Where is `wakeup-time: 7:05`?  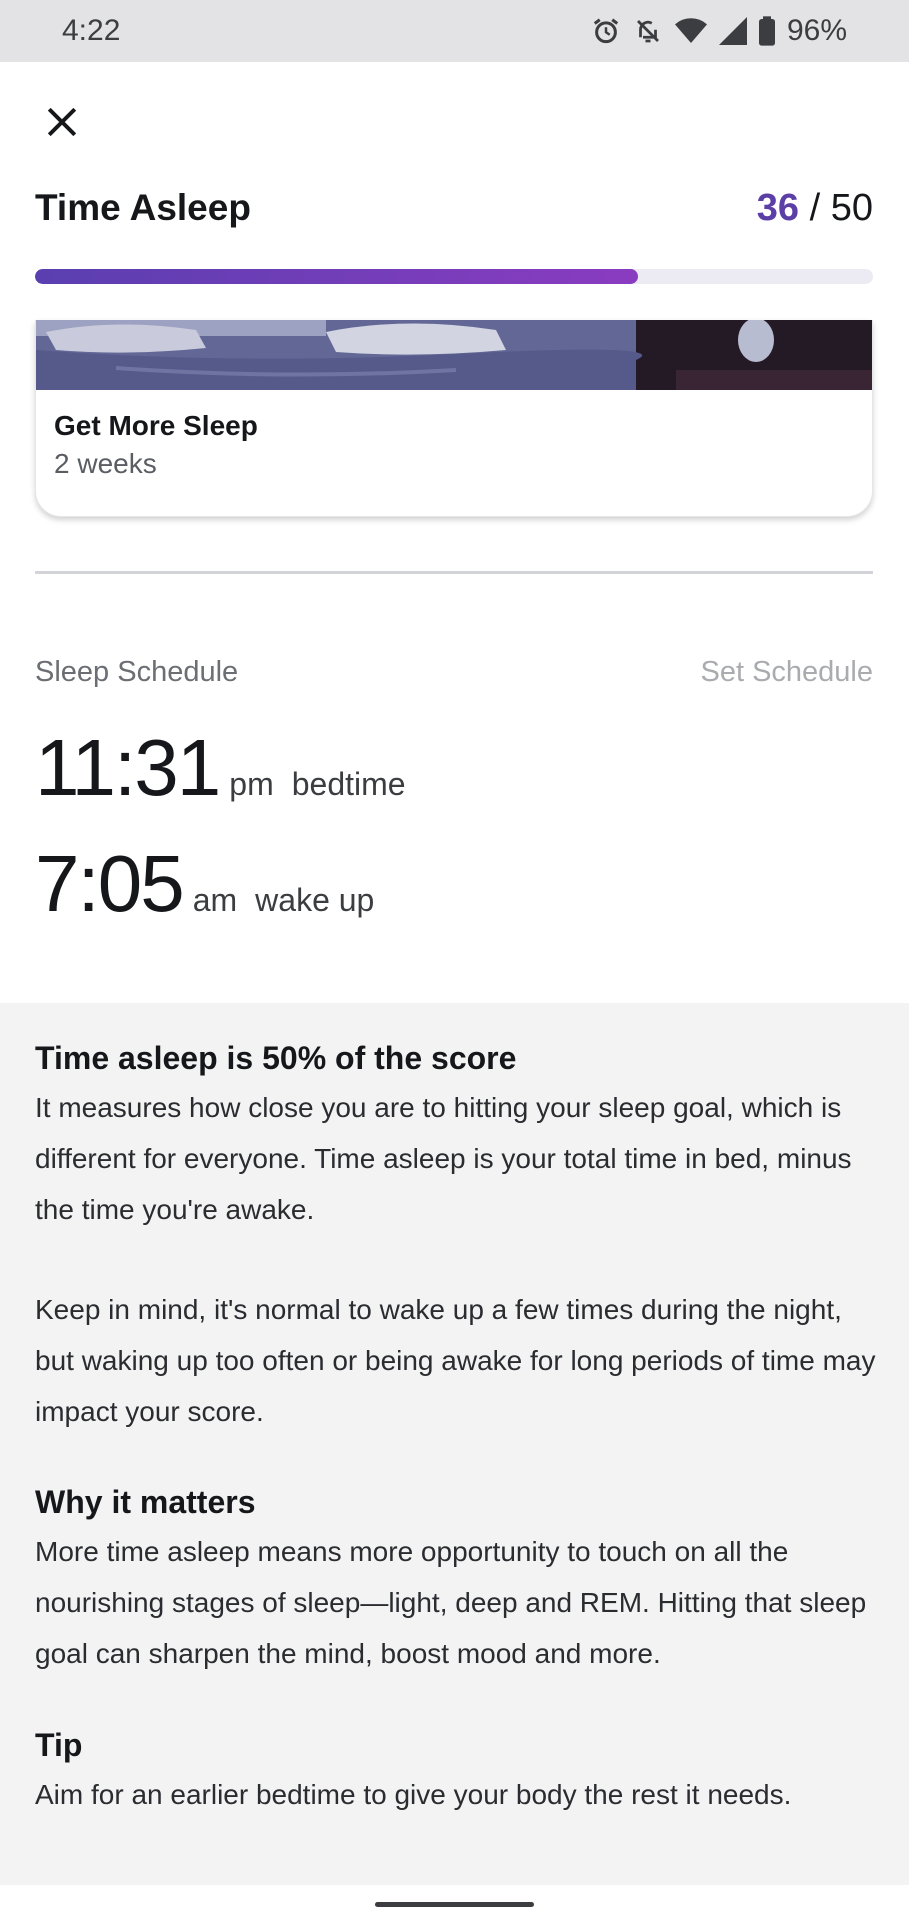
wakeup-time: 7:05 is located at coordinates (110, 883).